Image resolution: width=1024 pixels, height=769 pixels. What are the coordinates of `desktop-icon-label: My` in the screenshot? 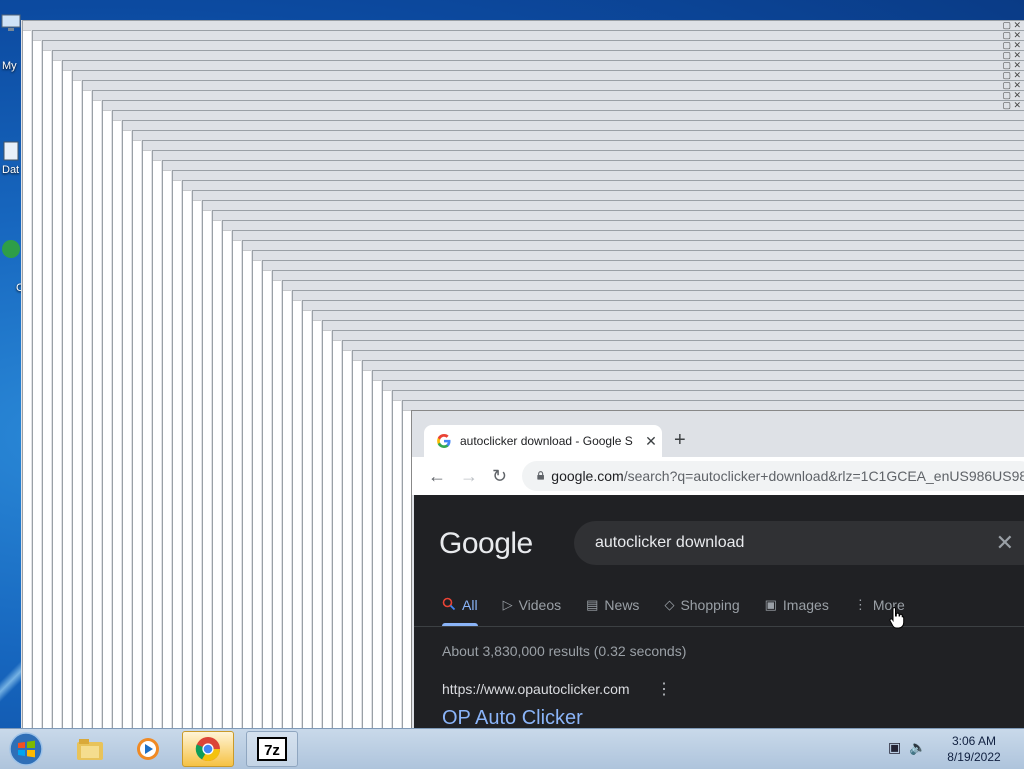 It's located at (9, 66).